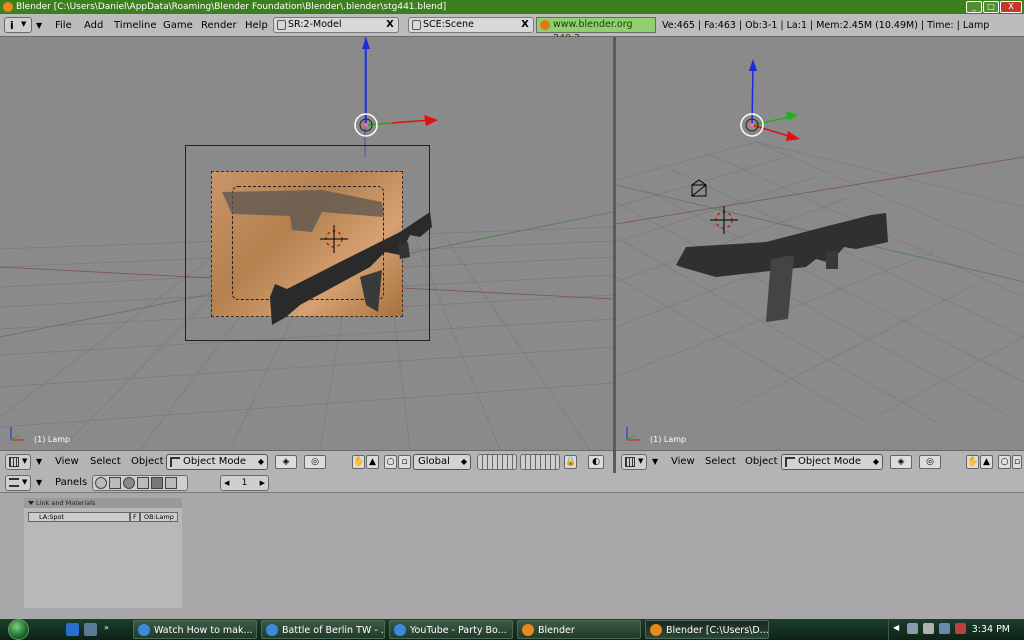  What do you see at coordinates (960, 628) in the screenshot?
I see `security-icon` at bounding box center [960, 628].